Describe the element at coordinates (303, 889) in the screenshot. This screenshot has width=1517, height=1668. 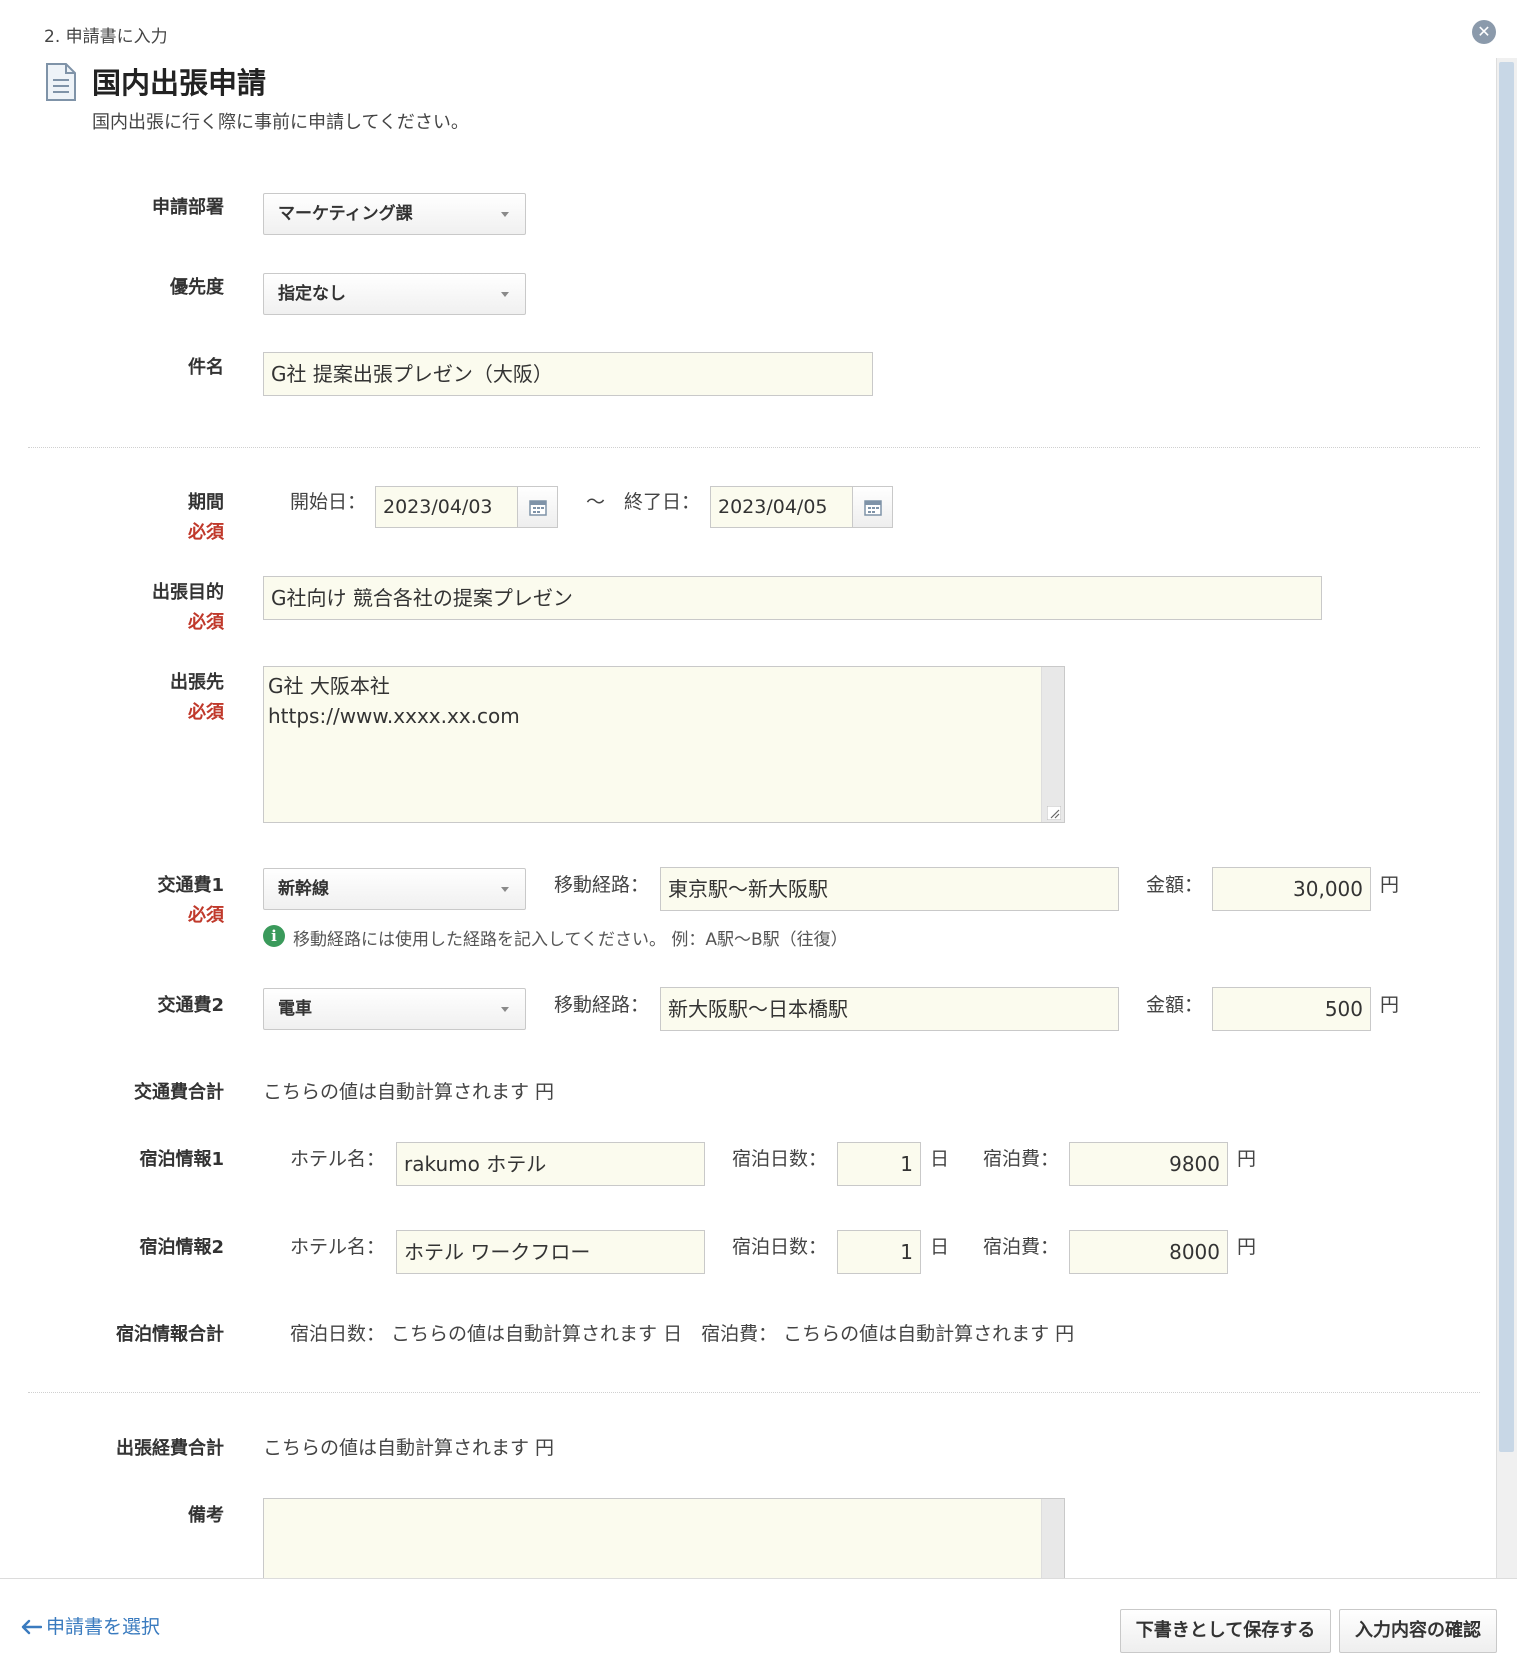
I see `transport1-type-value: 新幹線` at that location.